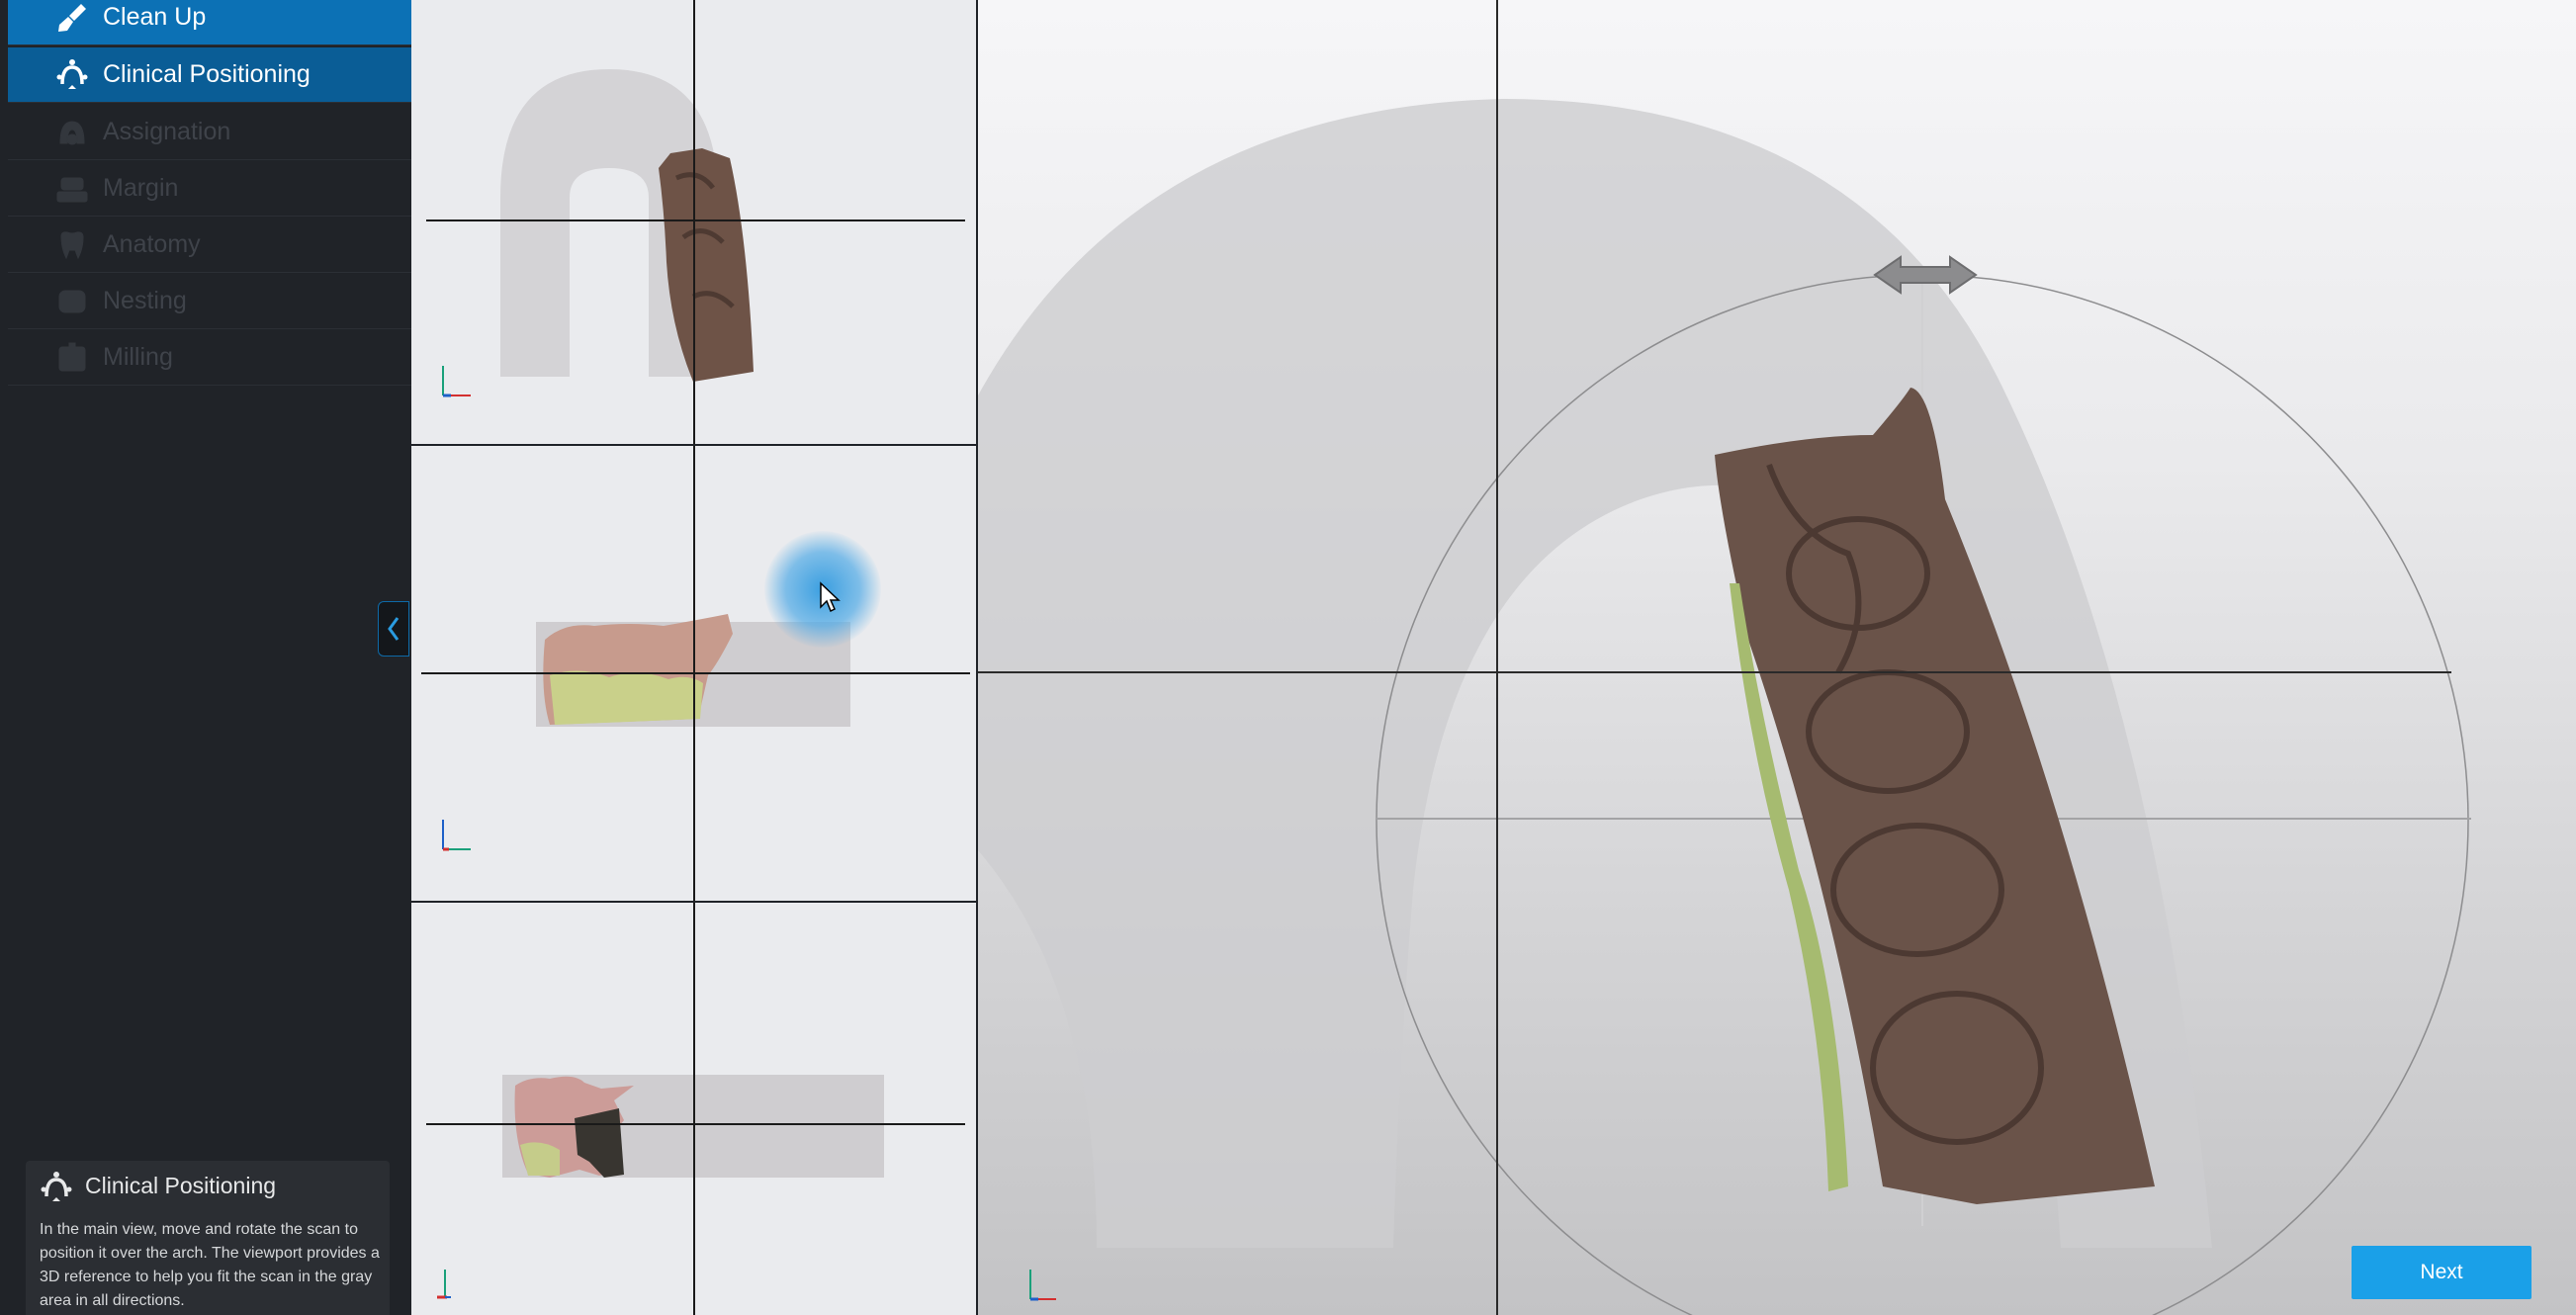 The image size is (2576, 1315). What do you see at coordinates (209, 22) in the screenshot?
I see `step-clean-up: Clean Up` at bounding box center [209, 22].